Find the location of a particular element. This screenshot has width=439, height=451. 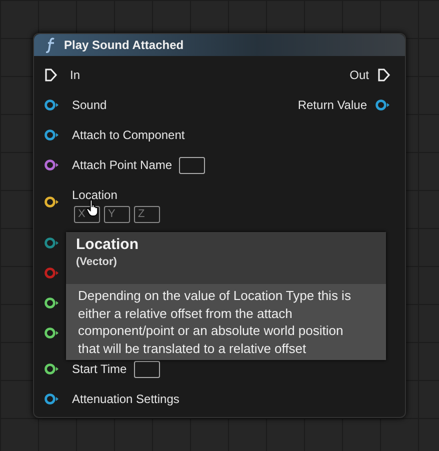

pin-label: Start Time is located at coordinates (99, 369).